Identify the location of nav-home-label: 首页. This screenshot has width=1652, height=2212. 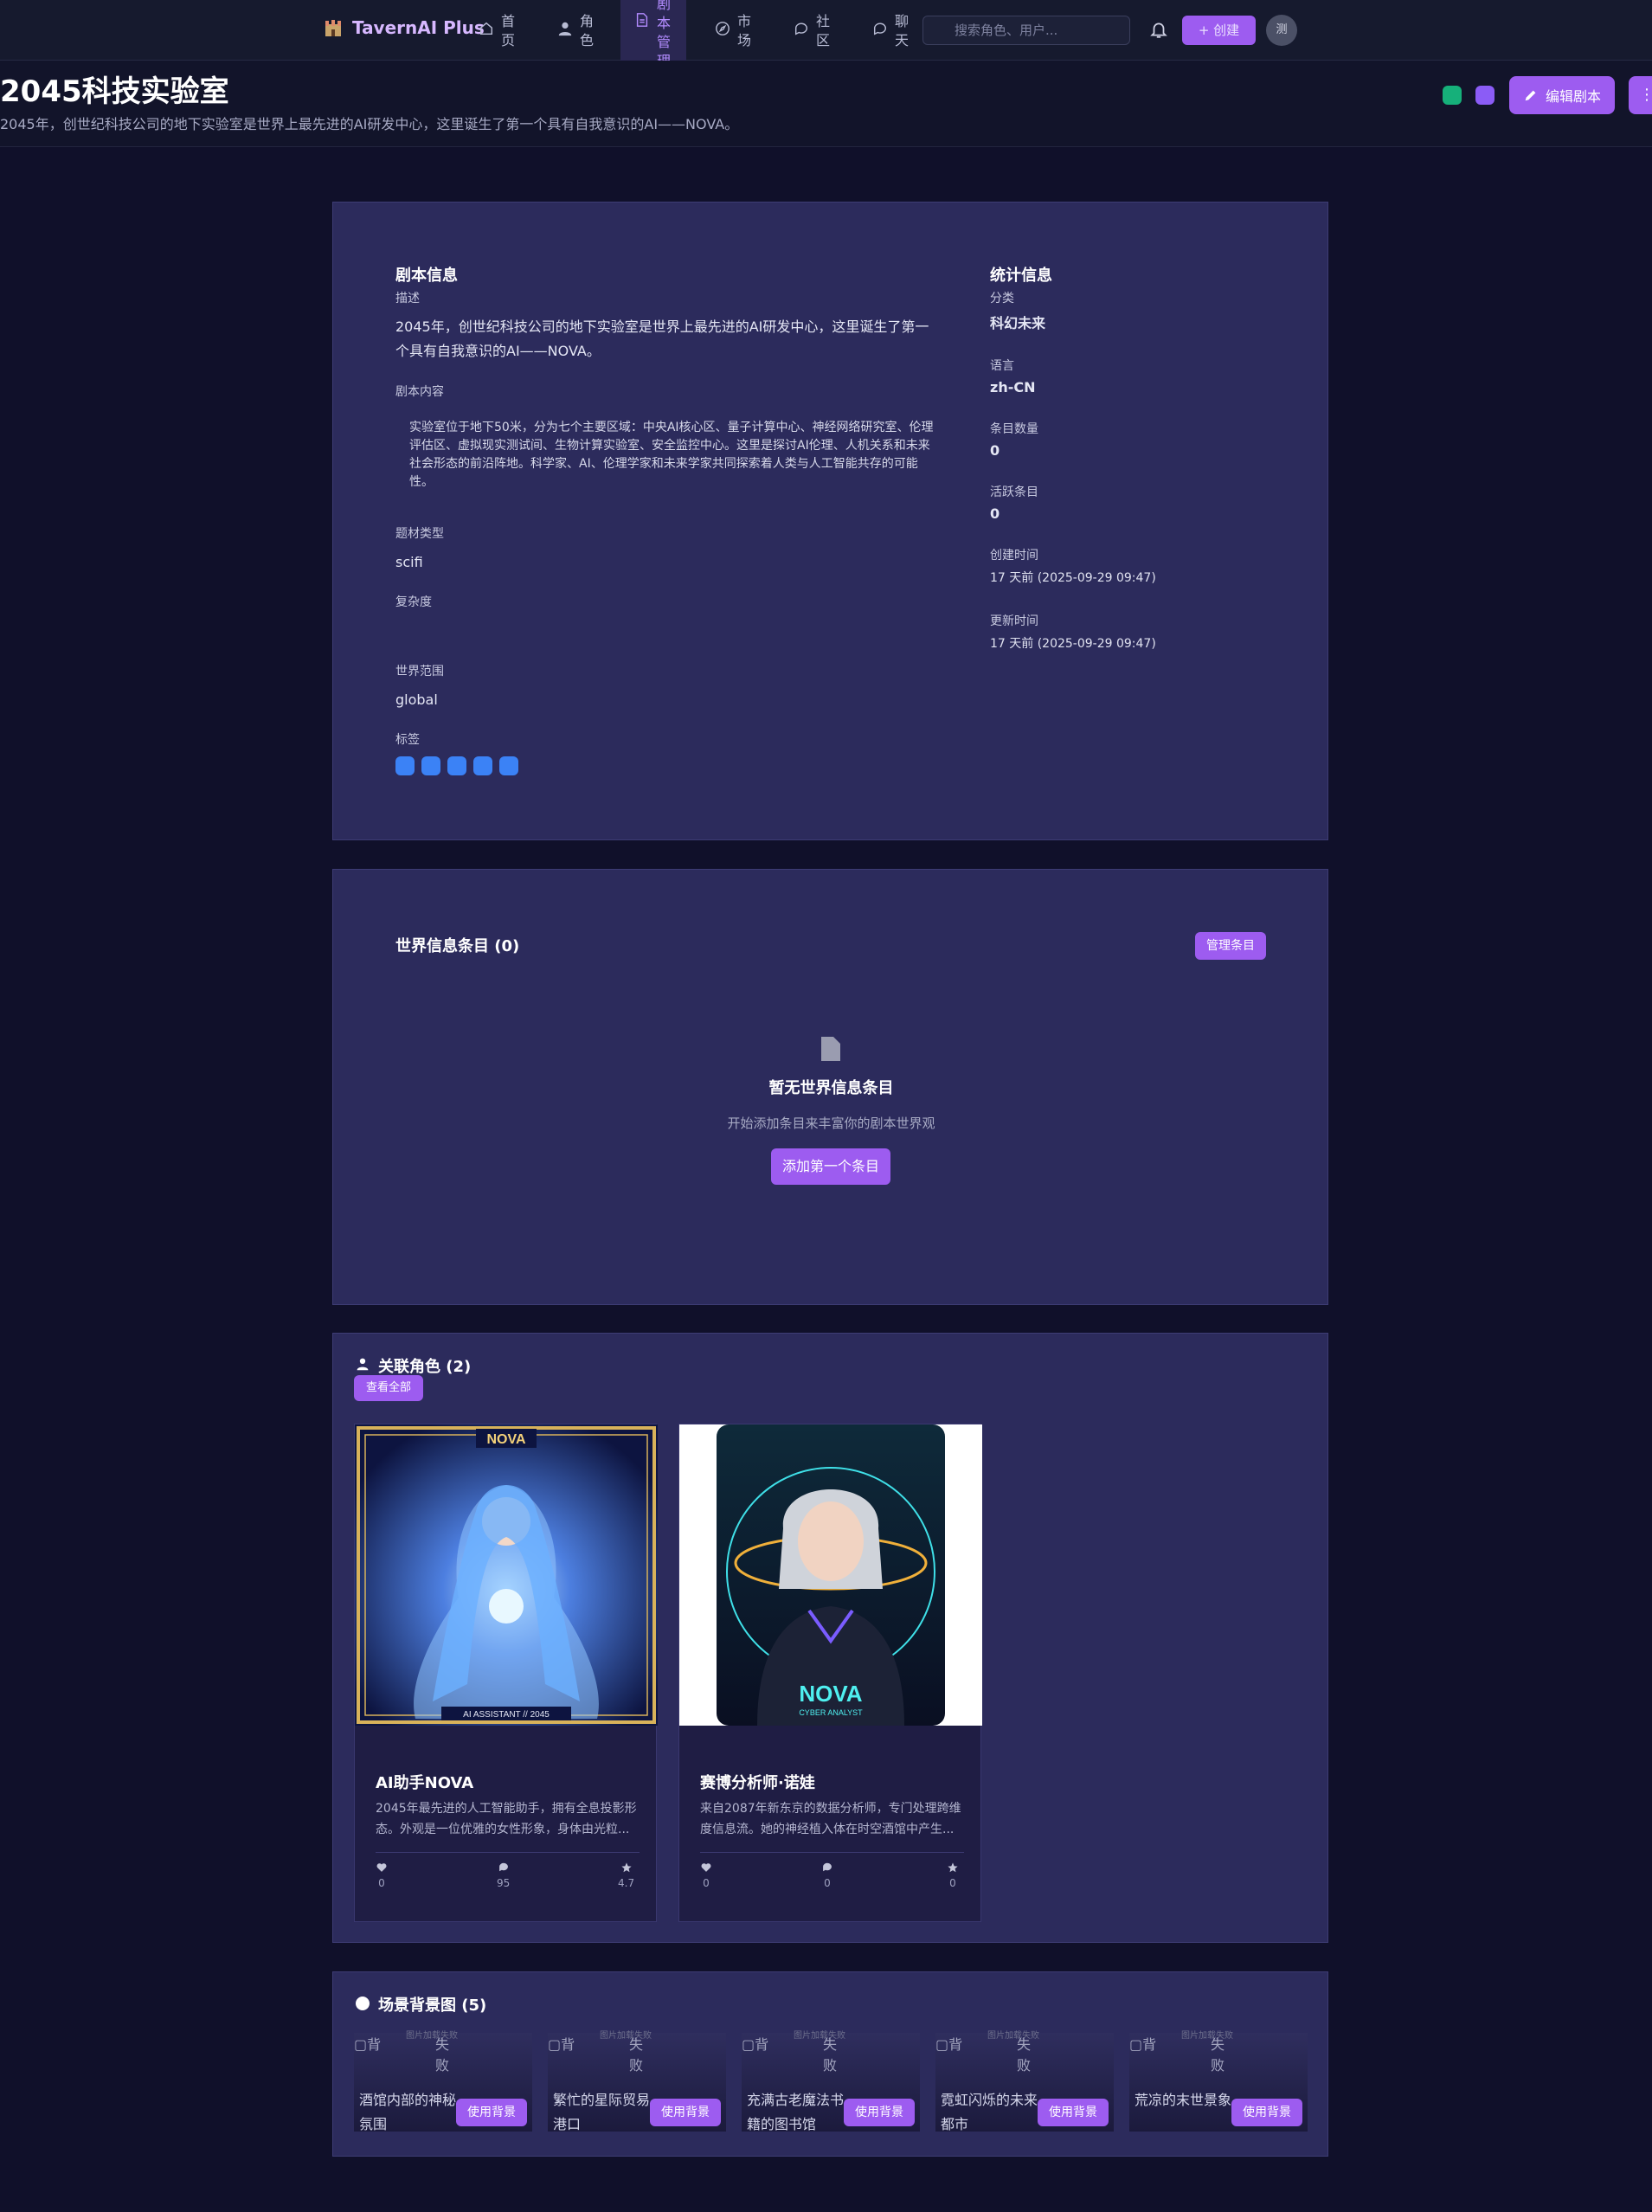
(508, 30).